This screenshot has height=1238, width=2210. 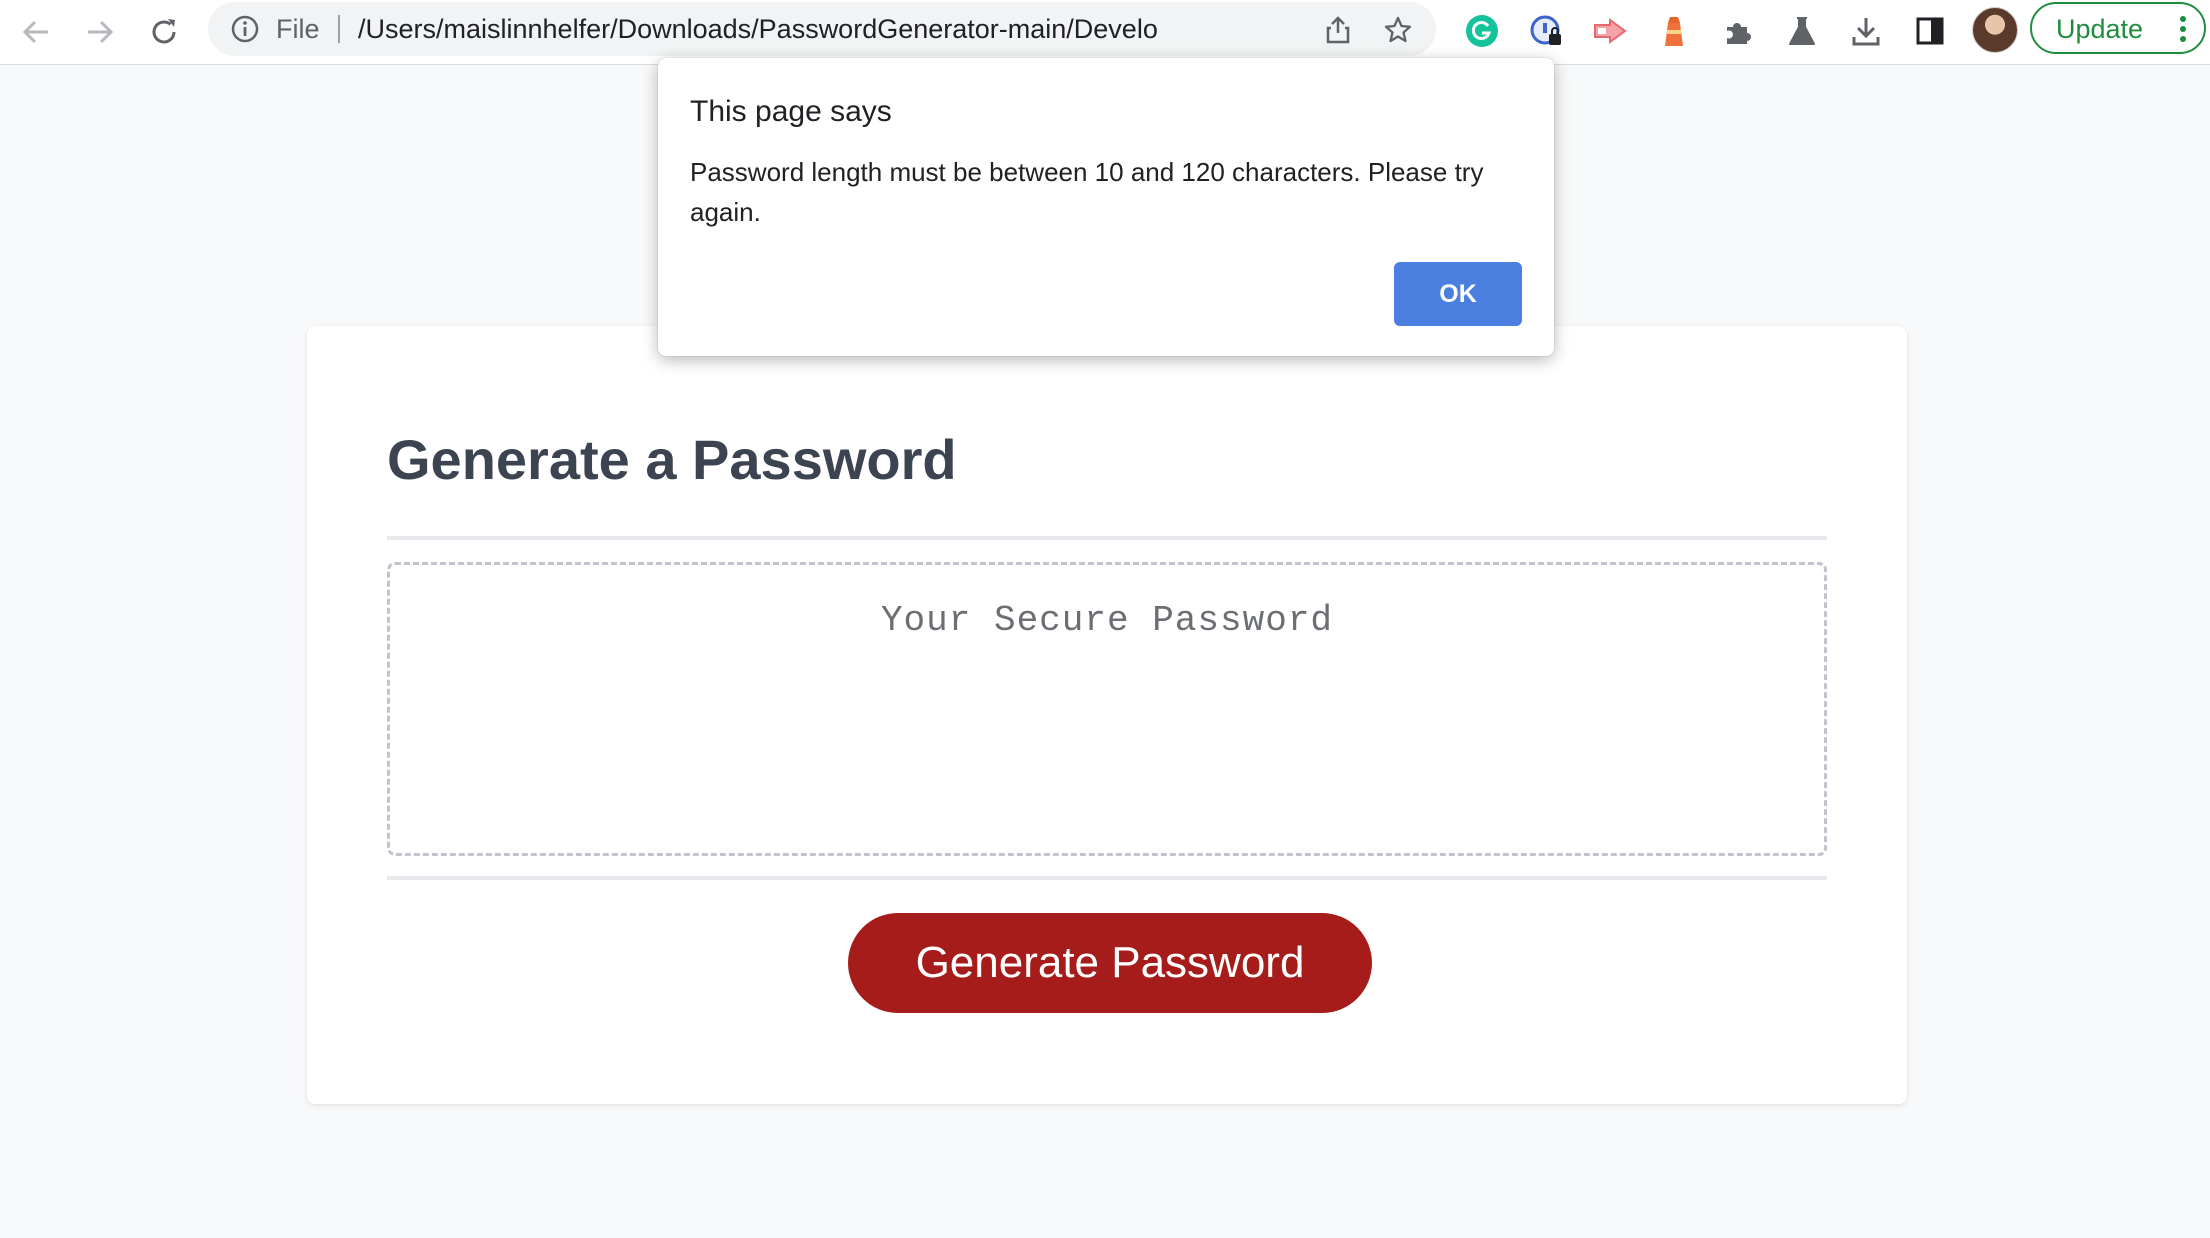 I want to click on dialog-title: This page says, so click(x=791, y=111).